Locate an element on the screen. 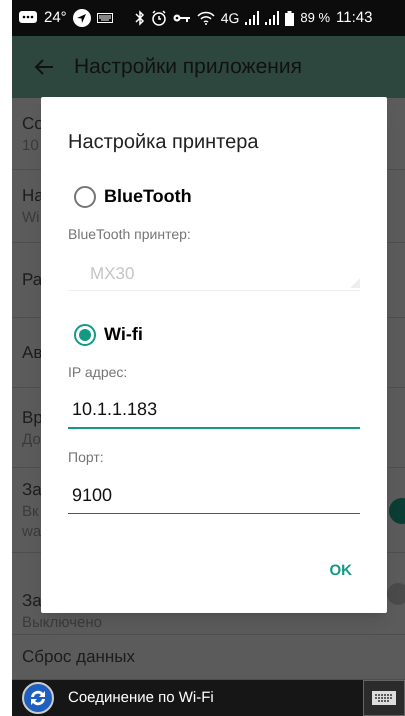 Image resolution: width=405 pixels, height=716 pixels. bluetooth-icon is located at coordinates (139, 18).